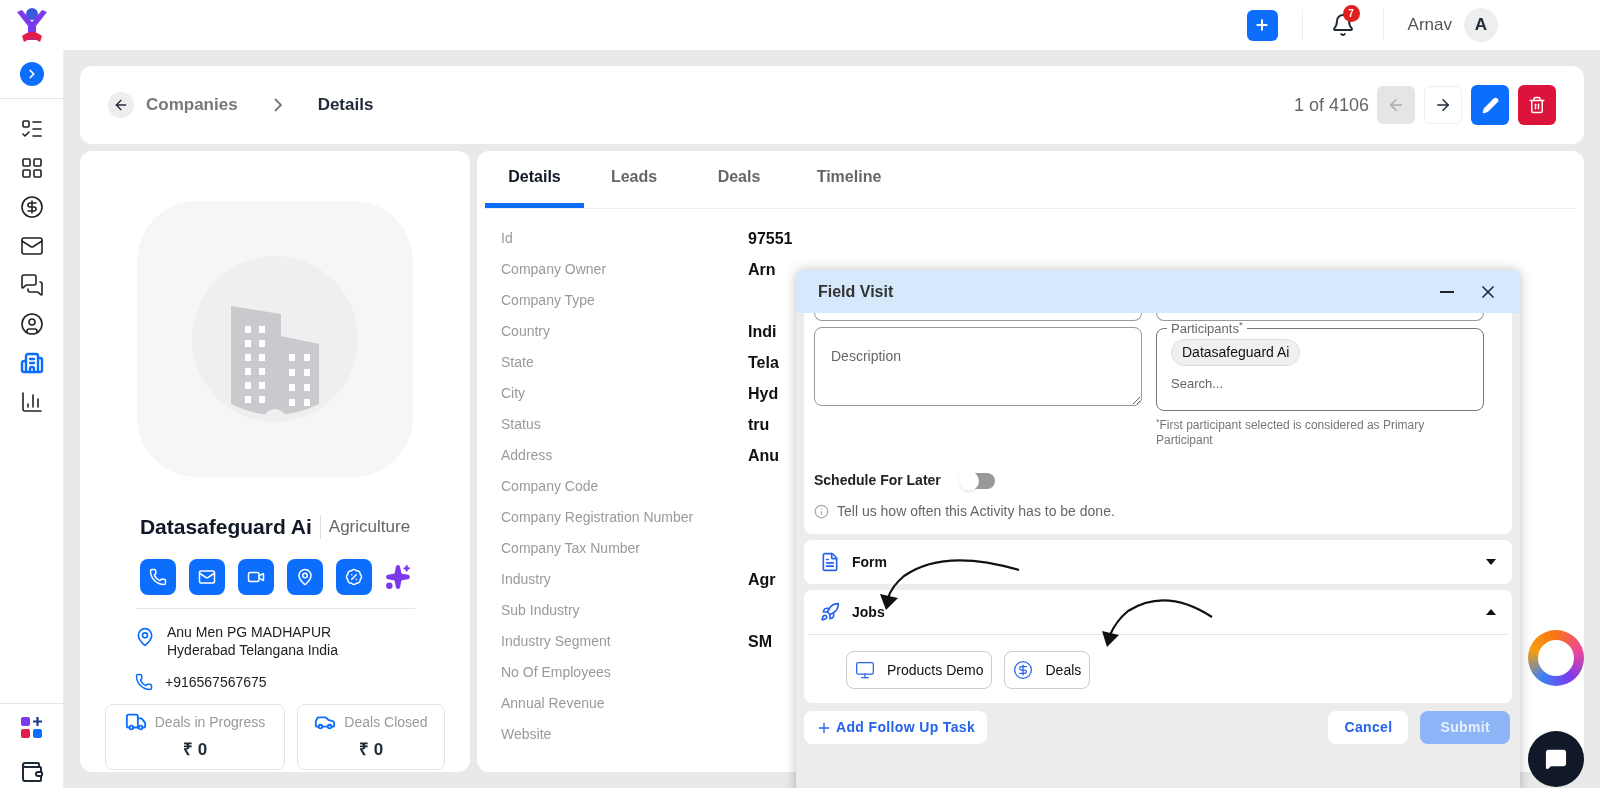 This screenshot has width=1600, height=788. Describe the element at coordinates (1047, 670) in the screenshot. I see `job-button: Deals` at that location.